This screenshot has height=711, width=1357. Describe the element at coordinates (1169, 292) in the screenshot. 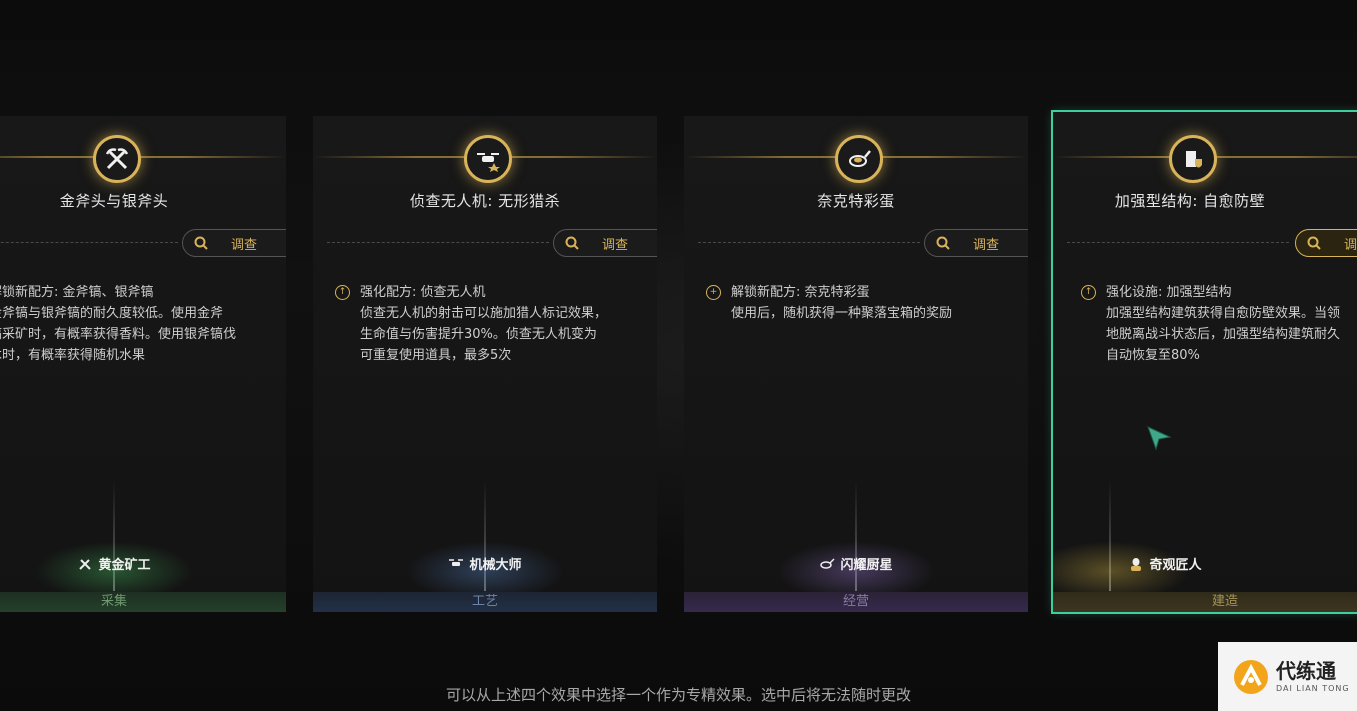

I see `effect-head: 强化设施: 加强型结构` at that location.